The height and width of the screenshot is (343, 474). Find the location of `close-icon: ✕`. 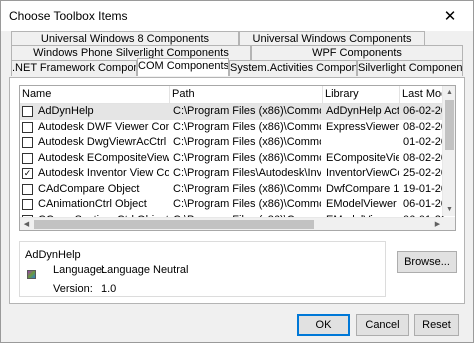

close-icon: ✕ is located at coordinates (450, 16).